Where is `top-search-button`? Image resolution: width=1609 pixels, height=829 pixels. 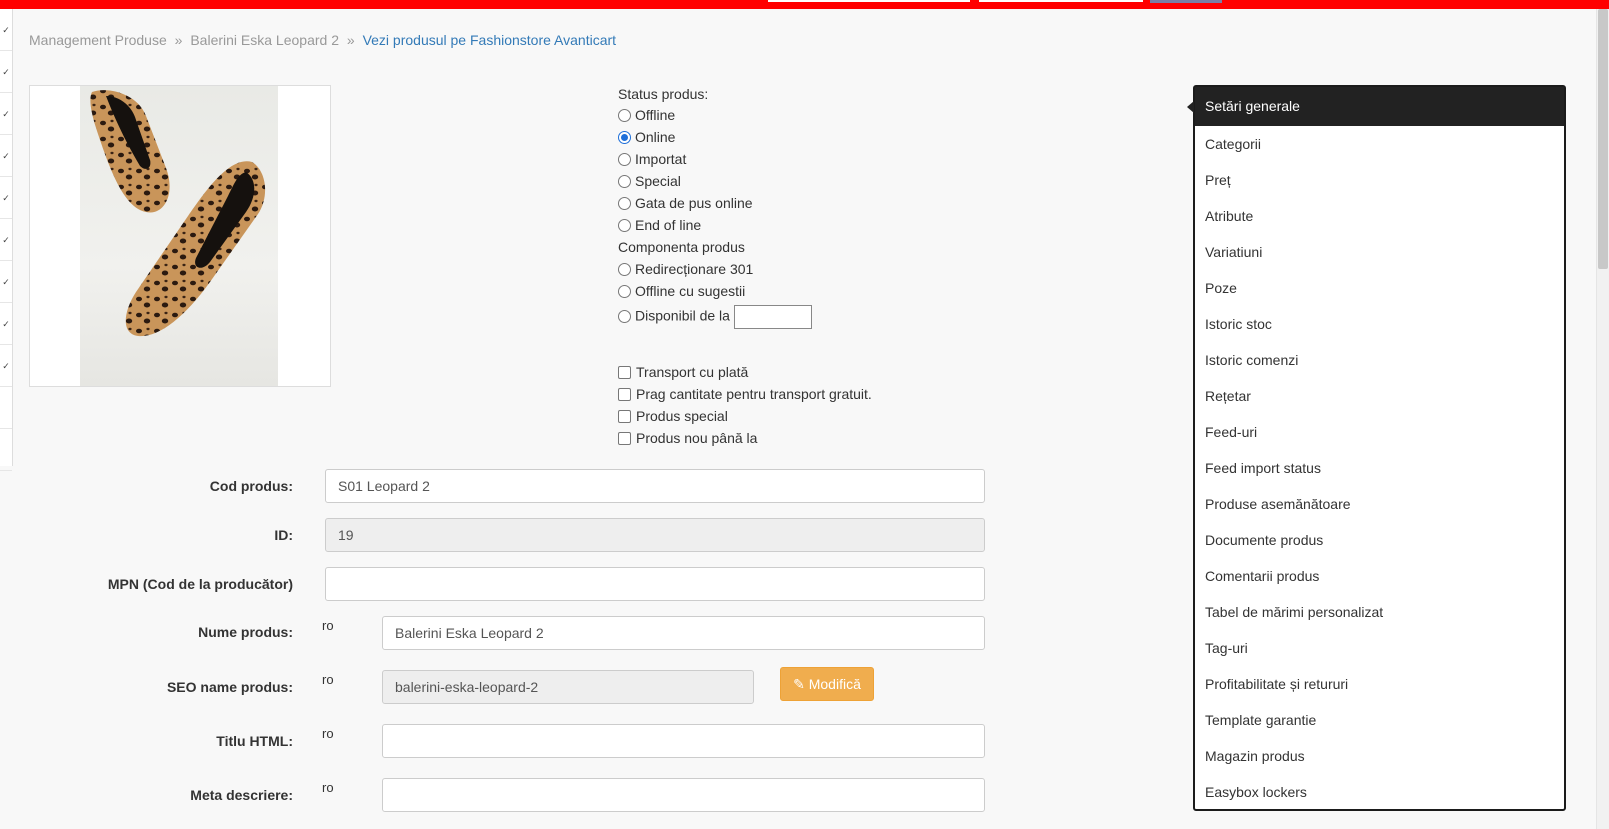
top-search-button is located at coordinates (1186, 1).